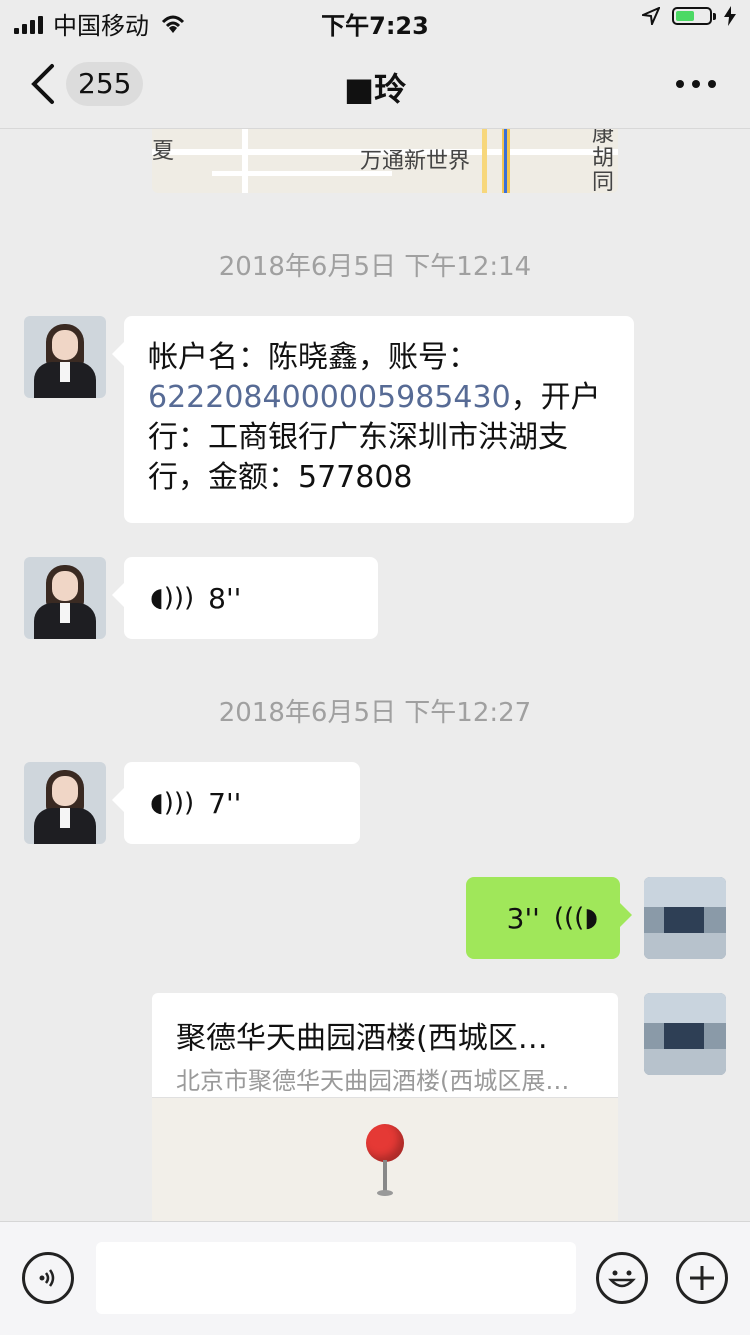  I want to click on map-place-label: 万通新世界, so click(415, 161).